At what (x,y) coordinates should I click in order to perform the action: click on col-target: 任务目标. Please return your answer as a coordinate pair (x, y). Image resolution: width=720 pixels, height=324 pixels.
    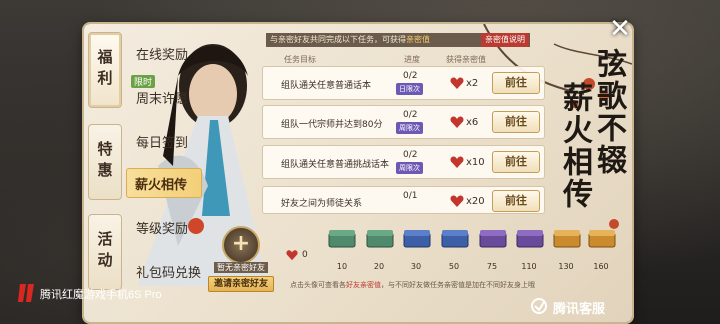
    Looking at the image, I should click on (300, 59).